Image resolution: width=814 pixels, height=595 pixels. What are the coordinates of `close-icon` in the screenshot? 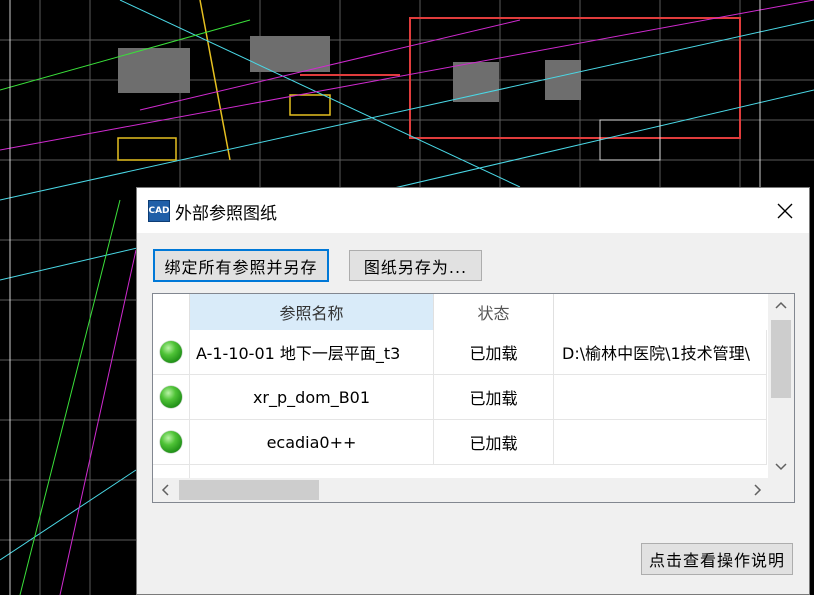 It's located at (785, 210).